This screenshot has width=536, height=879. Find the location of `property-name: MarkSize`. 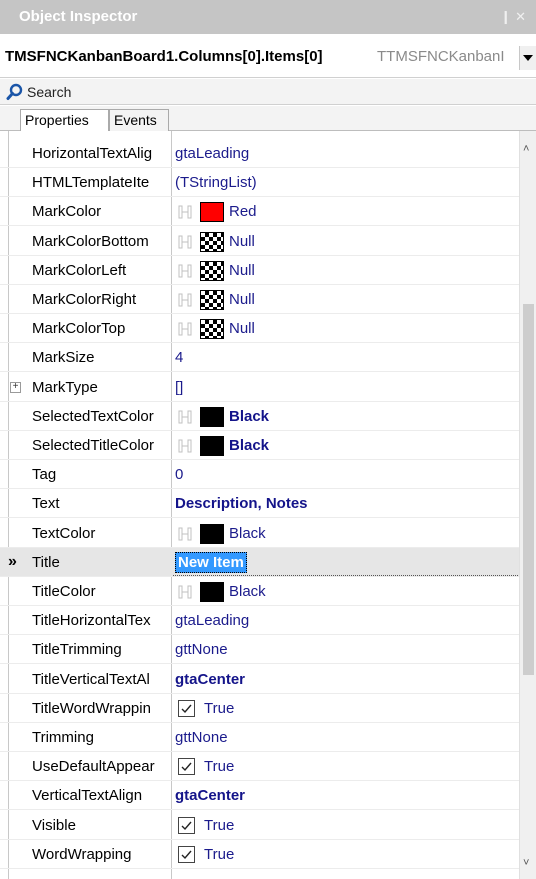

property-name: MarkSize is located at coordinates (63, 358).